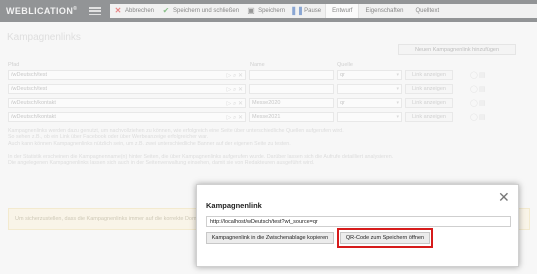 This screenshot has width=537, height=274. I want to click on qr-button-highlight, so click(385, 238).